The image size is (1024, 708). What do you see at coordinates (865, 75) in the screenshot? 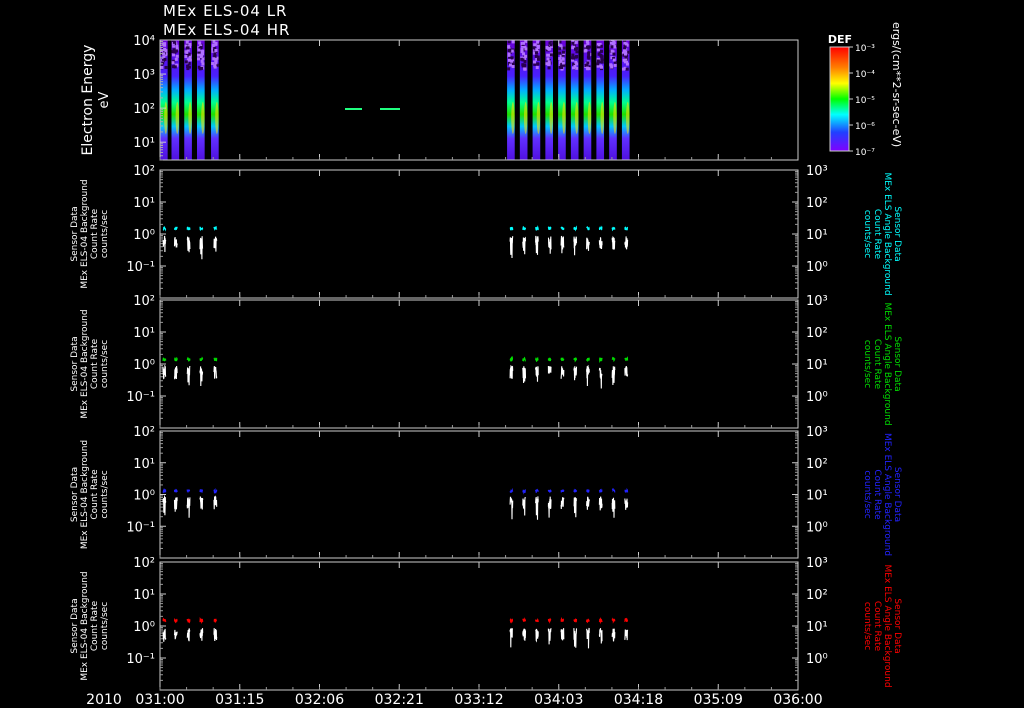
I see `colorbar-tick-label: 10⁻⁴` at bounding box center [865, 75].